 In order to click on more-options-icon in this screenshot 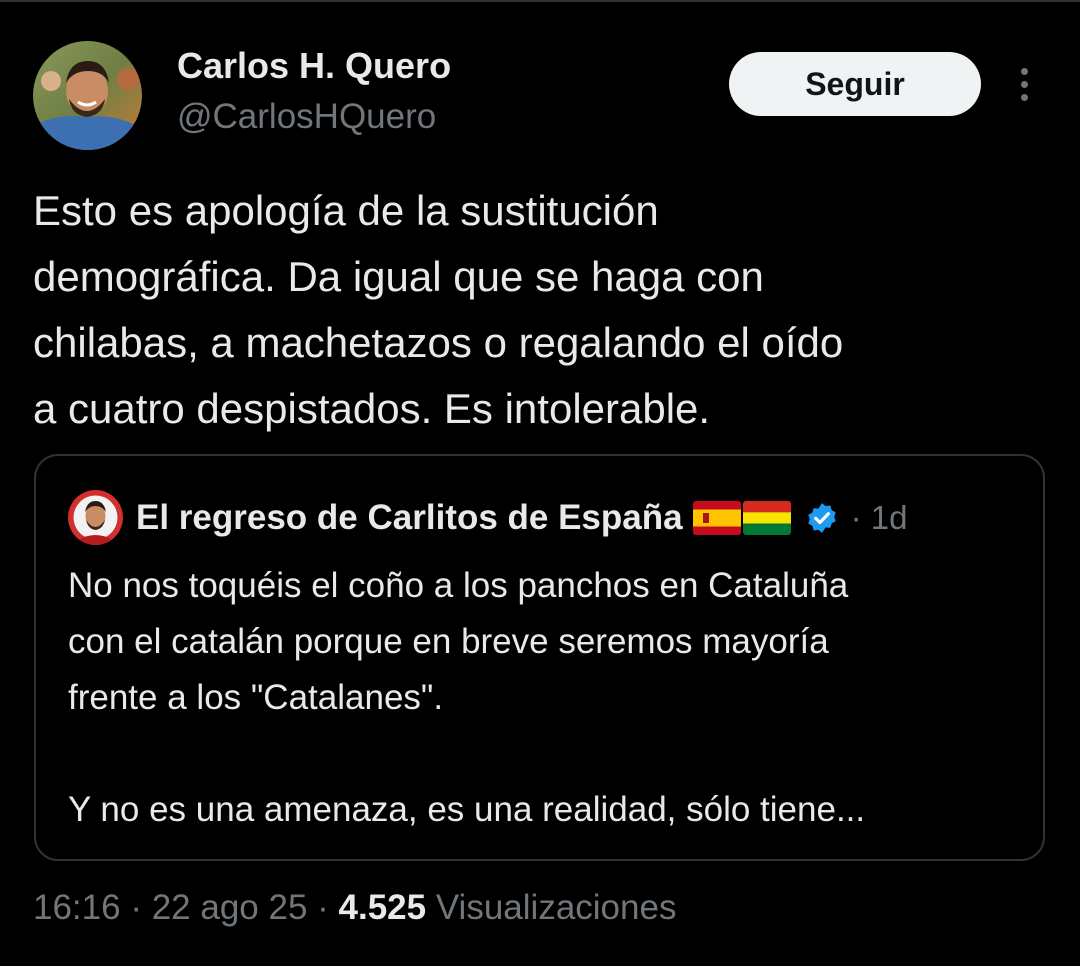, I will do `click(1024, 84)`.